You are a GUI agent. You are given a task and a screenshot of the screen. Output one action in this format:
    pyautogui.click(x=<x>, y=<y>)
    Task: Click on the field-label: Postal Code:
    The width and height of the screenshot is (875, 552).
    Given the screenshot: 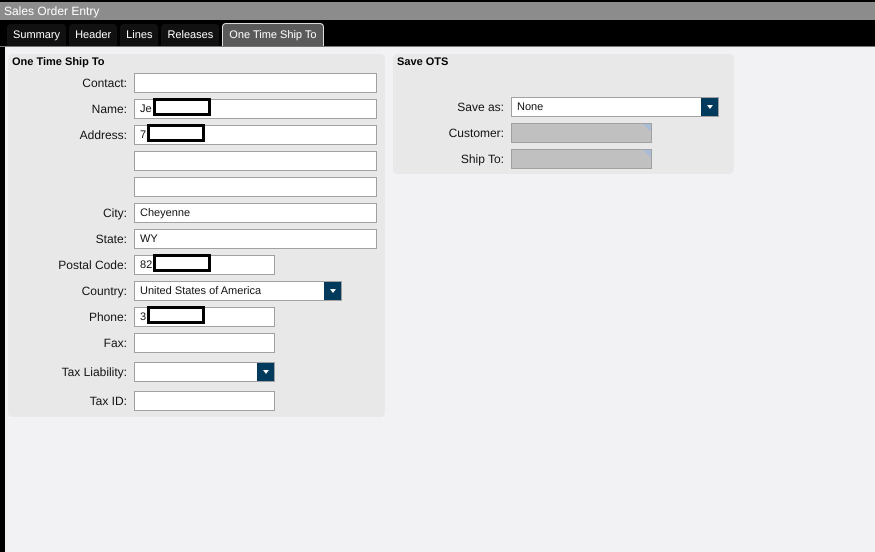 What is the action you would take?
    pyautogui.click(x=92, y=265)
    